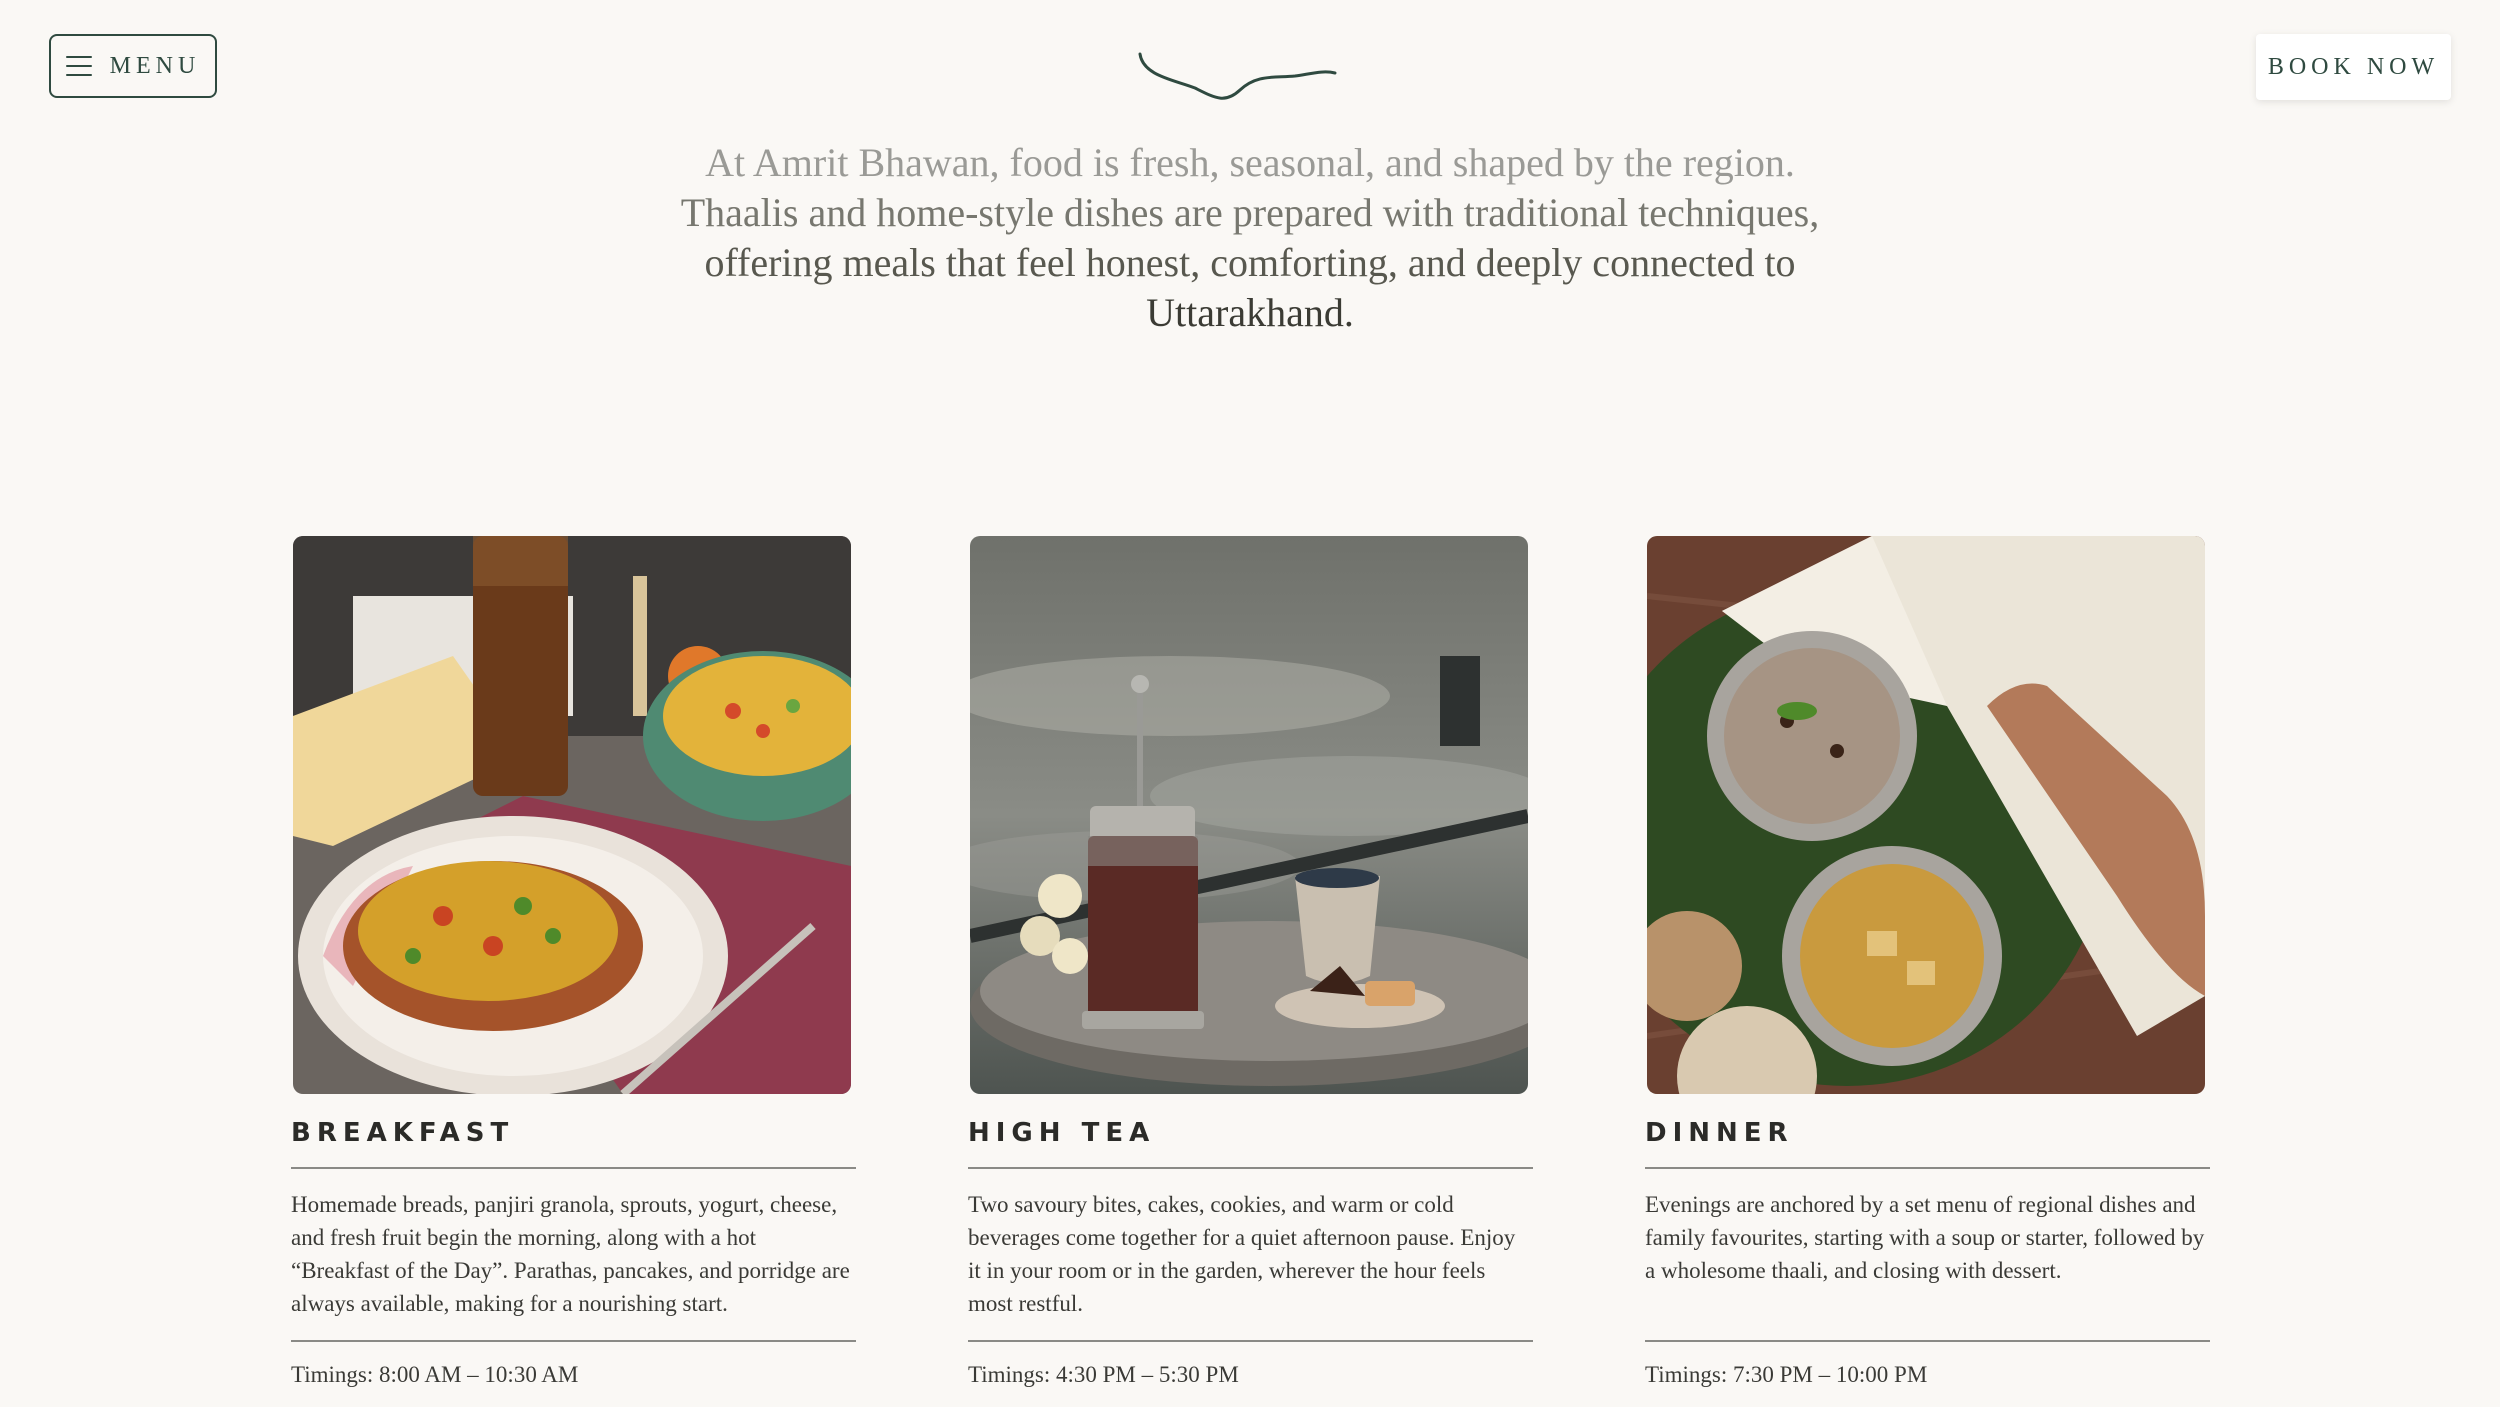  Describe the element at coordinates (1237, 76) in the screenshot. I see `logo-swash-icon` at that location.